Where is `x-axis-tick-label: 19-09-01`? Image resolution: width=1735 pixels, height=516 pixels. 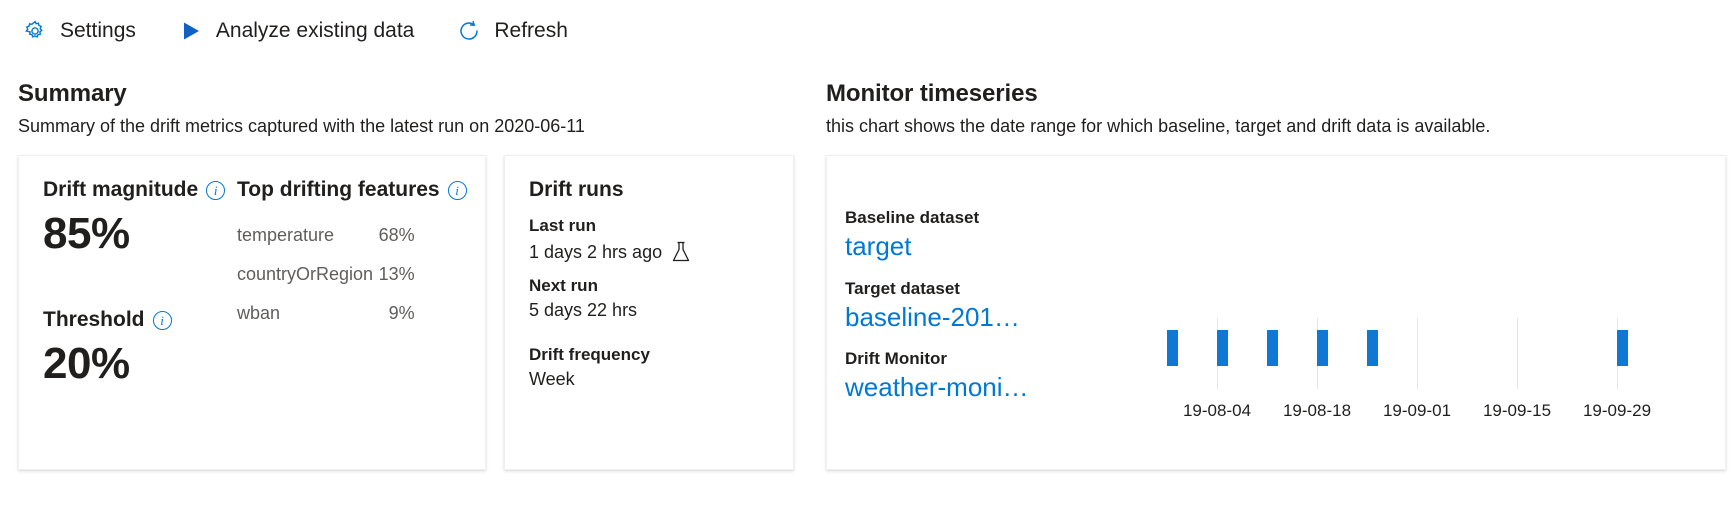
x-axis-tick-label: 19-09-01 is located at coordinates (1417, 410).